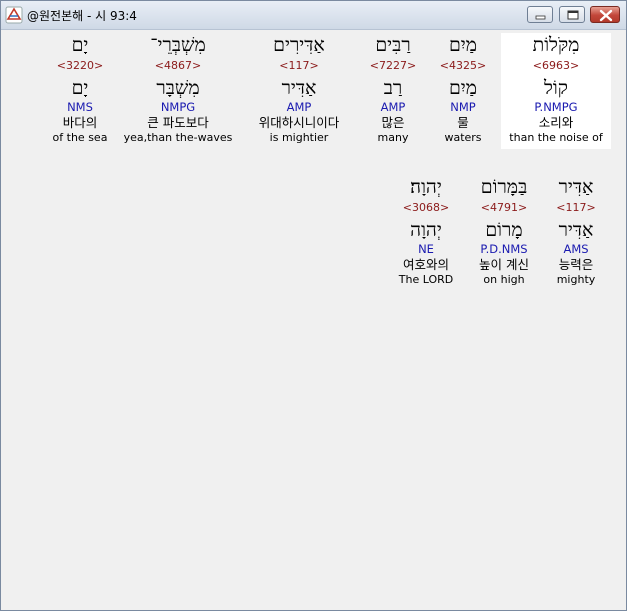 This screenshot has height=611, width=627. Describe the element at coordinates (463, 66) in the screenshot. I see `strong-number: <4325>` at that location.